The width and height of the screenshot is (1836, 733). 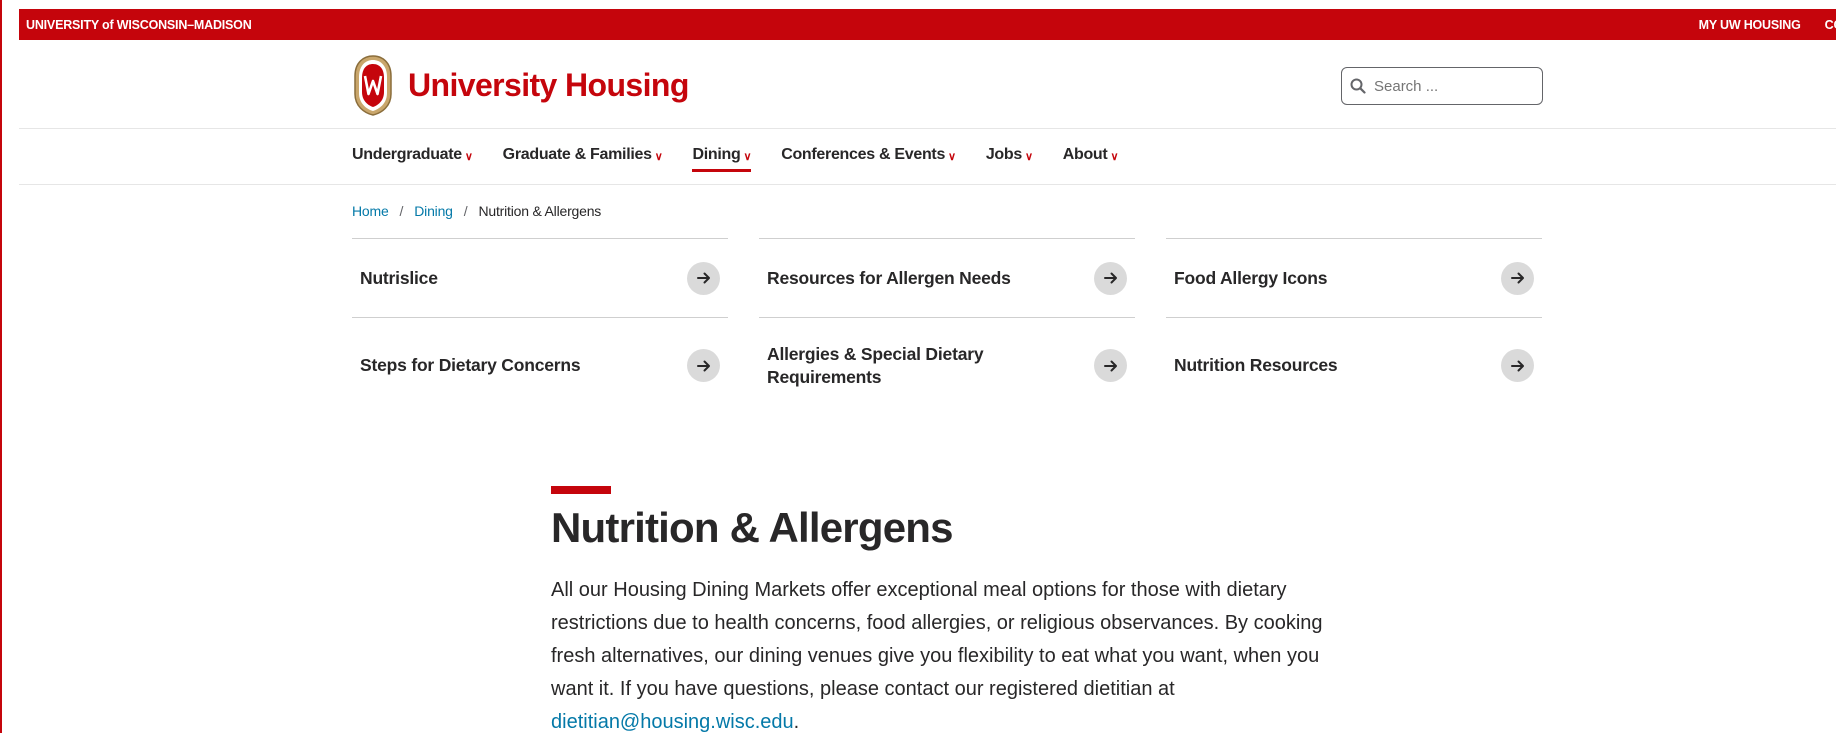 What do you see at coordinates (540, 277) in the screenshot?
I see `card-nutrislice: Nutrislice` at bounding box center [540, 277].